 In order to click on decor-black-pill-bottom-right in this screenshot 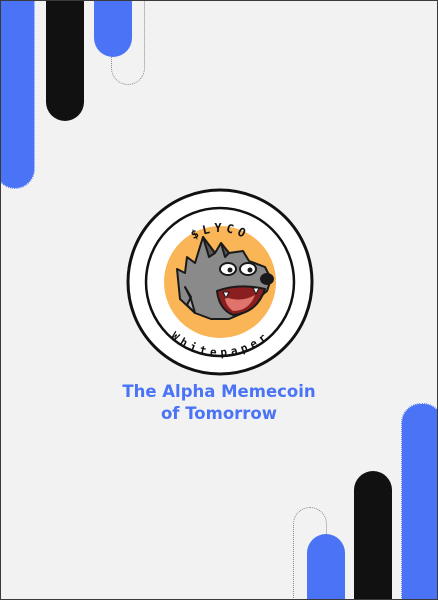, I will do `click(373, 535)`.